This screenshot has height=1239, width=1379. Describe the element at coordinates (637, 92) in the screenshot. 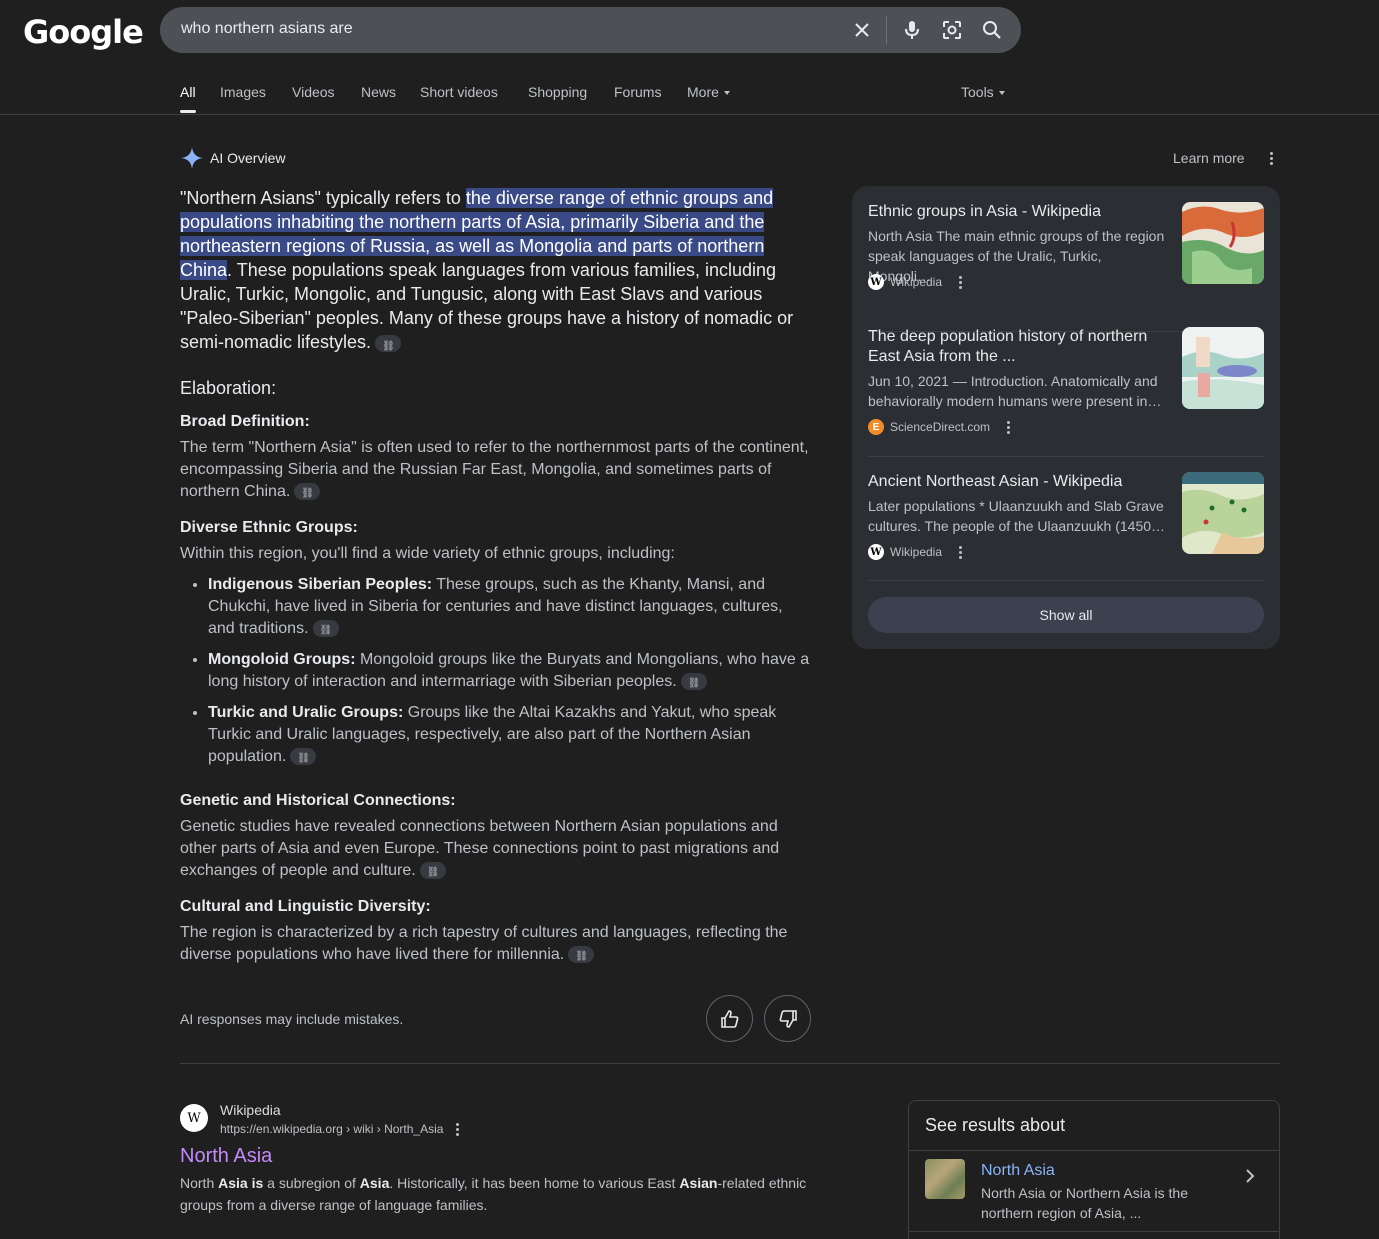

I see `tab-forums: Forums` at that location.